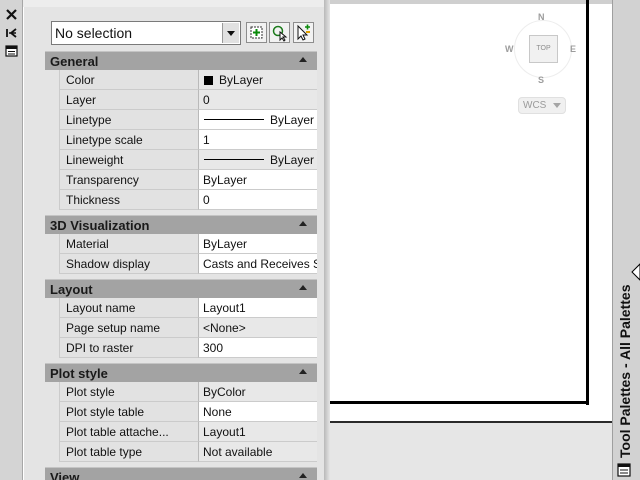 The height and width of the screenshot is (480, 640). Describe the element at coordinates (257, 328) in the screenshot. I see `property-value: <None>` at that location.